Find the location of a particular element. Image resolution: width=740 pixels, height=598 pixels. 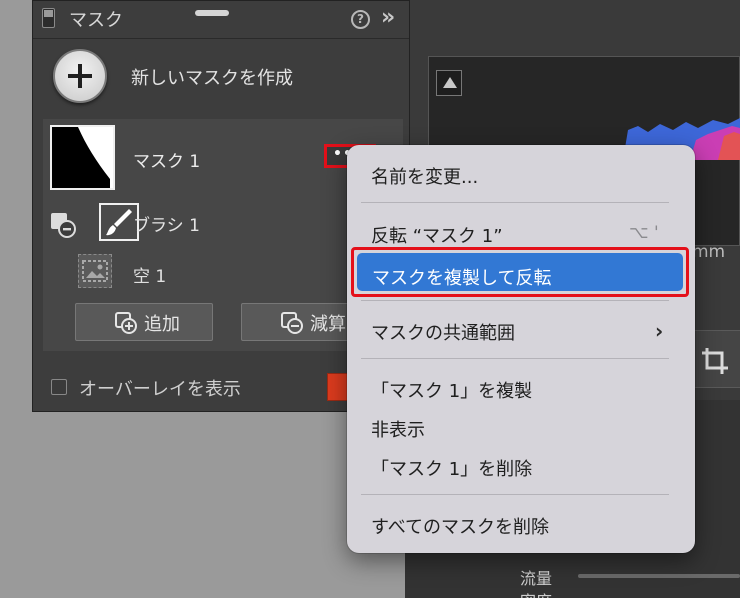

panel-toggle-icon is located at coordinates (48, 18).